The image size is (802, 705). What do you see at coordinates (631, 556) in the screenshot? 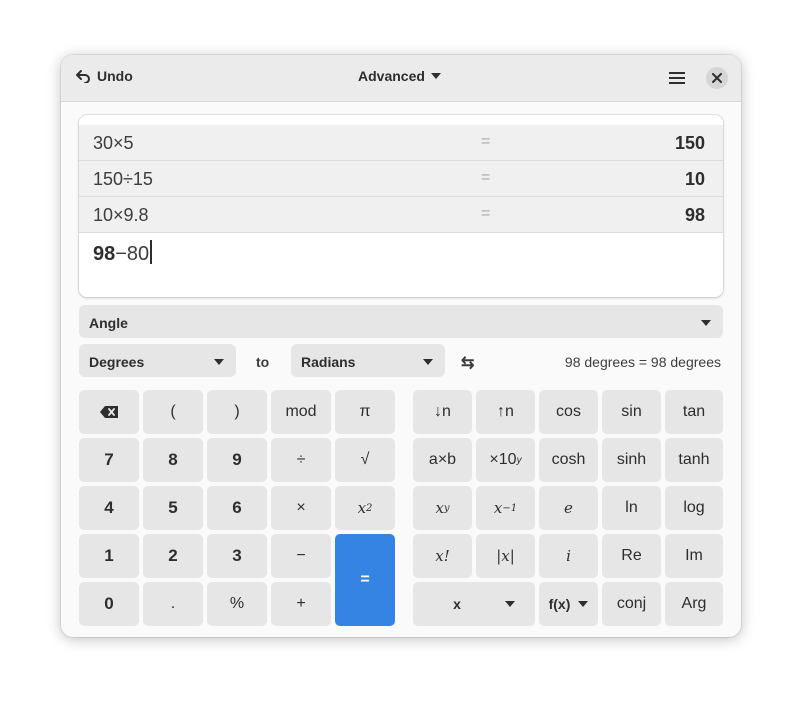
I see `real-part-button: Re` at bounding box center [631, 556].